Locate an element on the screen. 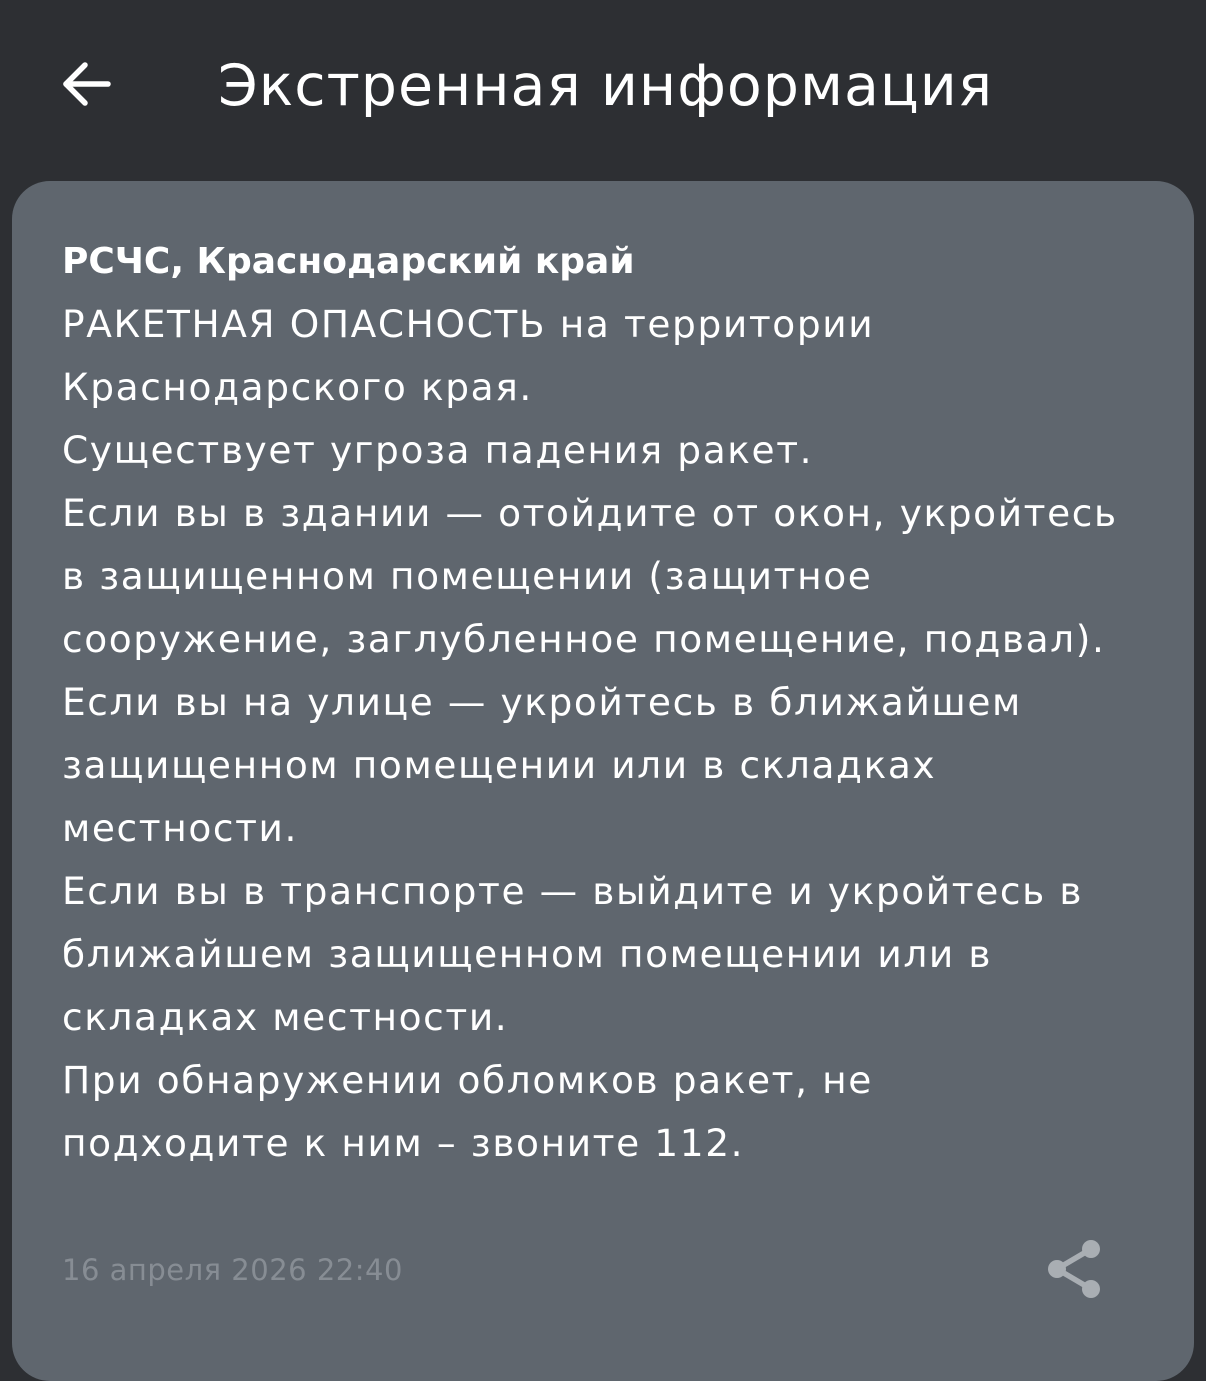 The height and width of the screenshot is (1381, 1206). alert-message-line: РАКЕТНАЯ ОПАСНОСТЬ на территории is located at coordinates (468, 324).